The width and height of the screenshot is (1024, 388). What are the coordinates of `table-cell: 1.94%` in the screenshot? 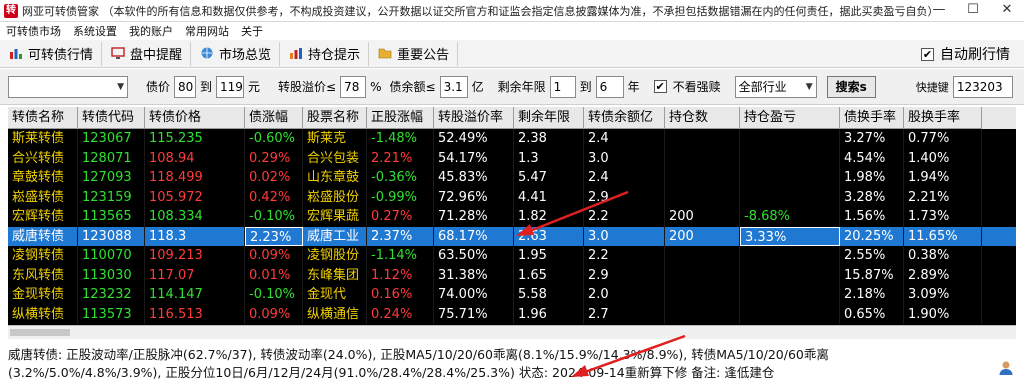 It's located at (943, 178).